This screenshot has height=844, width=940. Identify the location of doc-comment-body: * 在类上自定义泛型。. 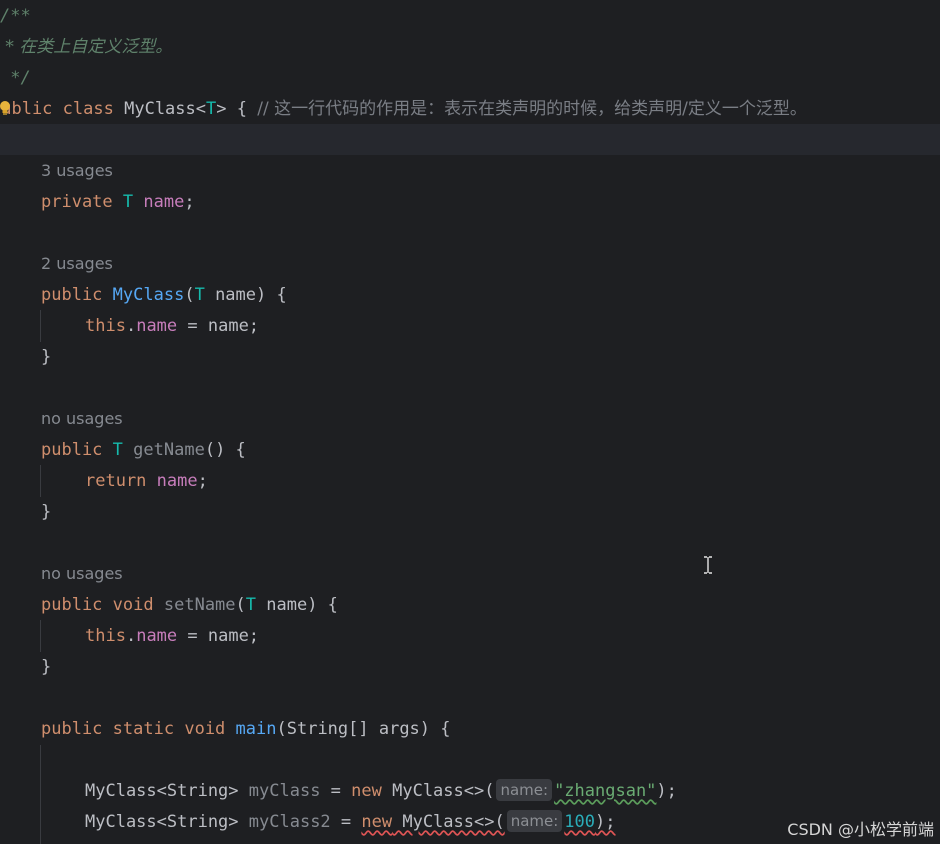
(86, 47).